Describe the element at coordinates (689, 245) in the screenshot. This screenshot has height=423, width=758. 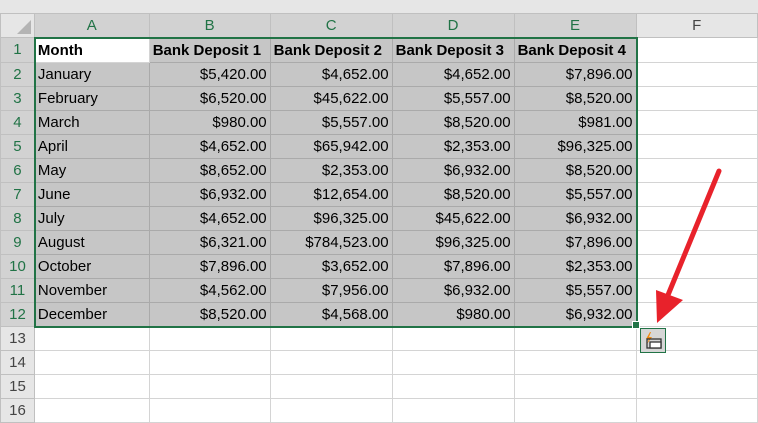
I see `red-arrow-icon` at that location.